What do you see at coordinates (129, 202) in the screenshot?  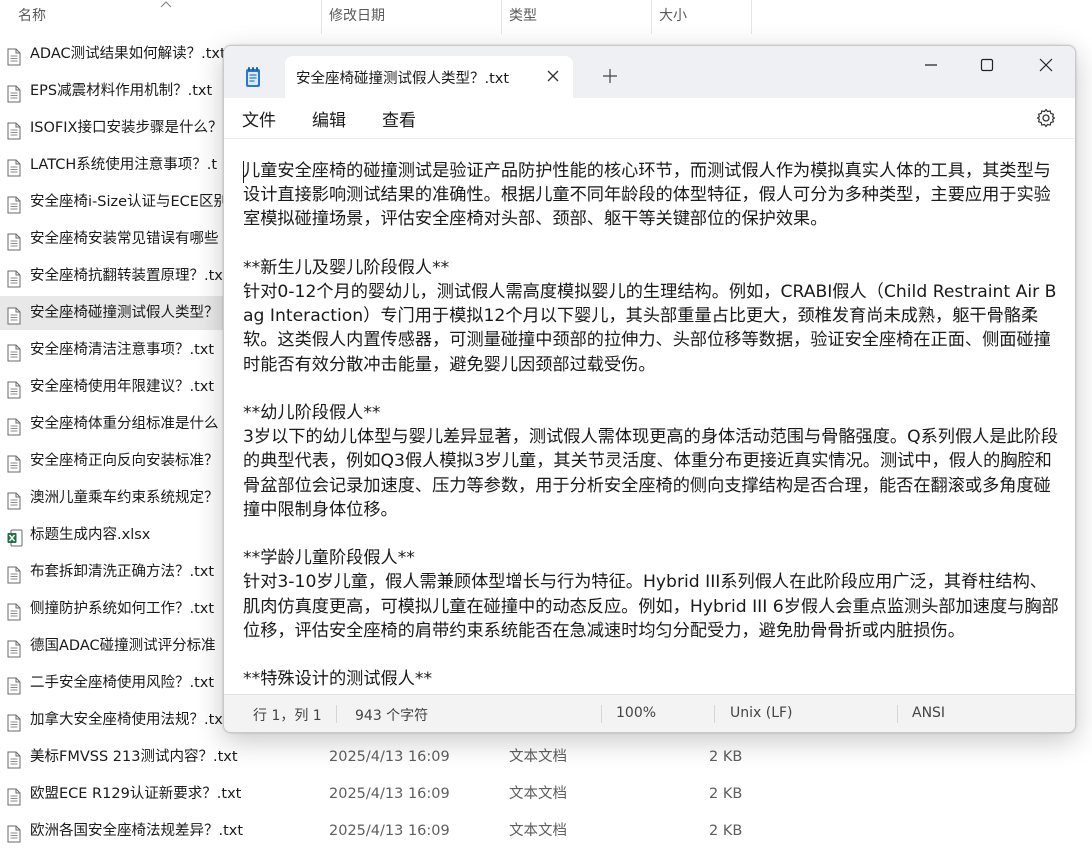 I see `file-name: 安全座椅i-Size认证与ECE区别` at bounding box center [129, 202].